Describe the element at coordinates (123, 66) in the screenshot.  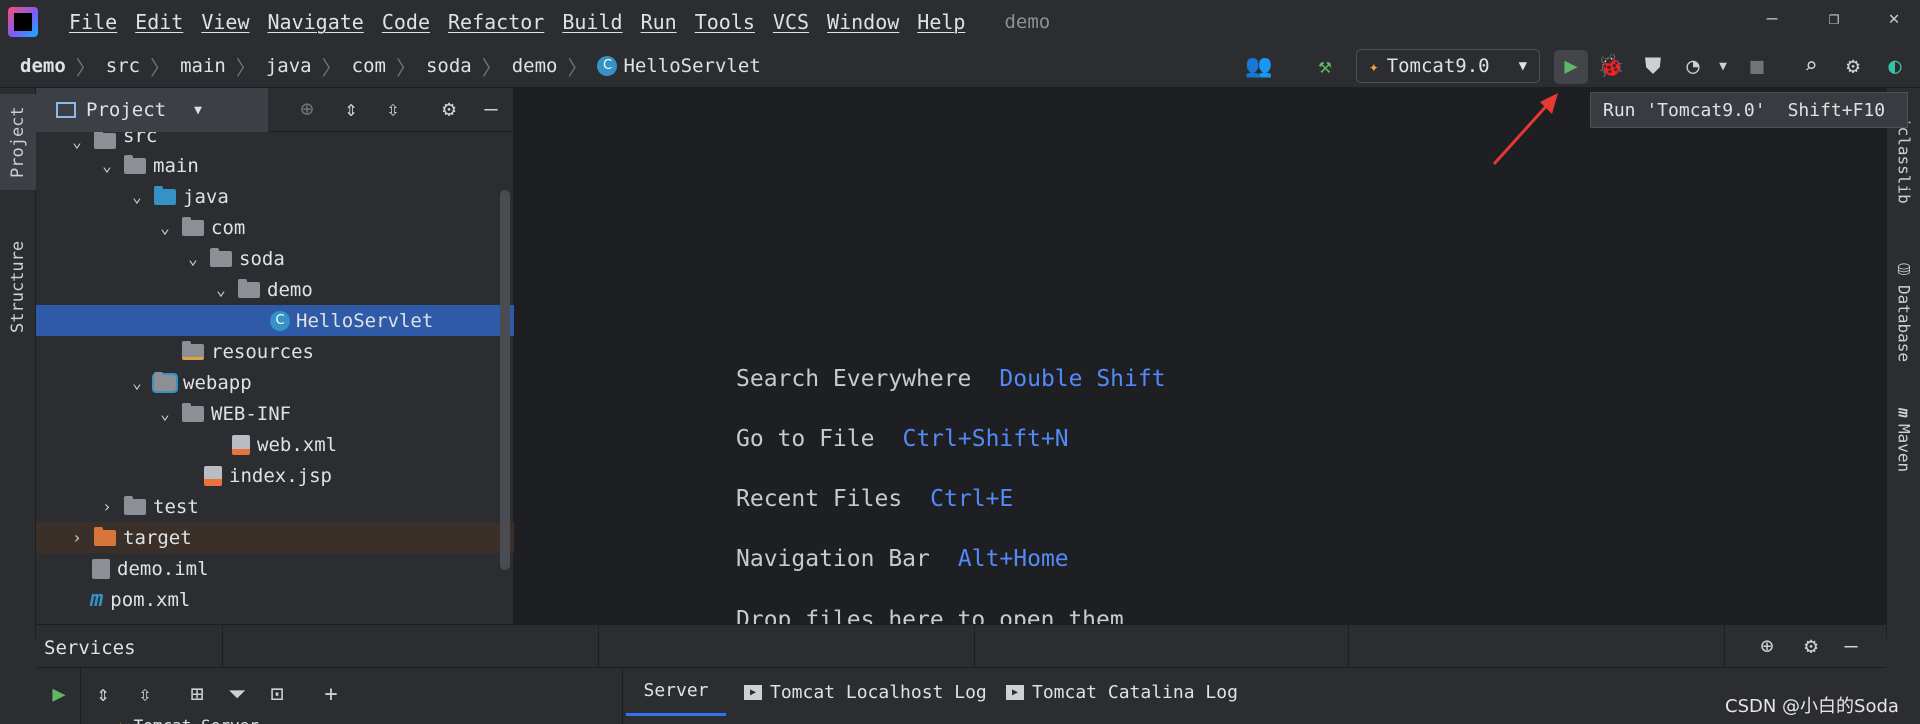
I see `breadcrumb-item: src` at that location.